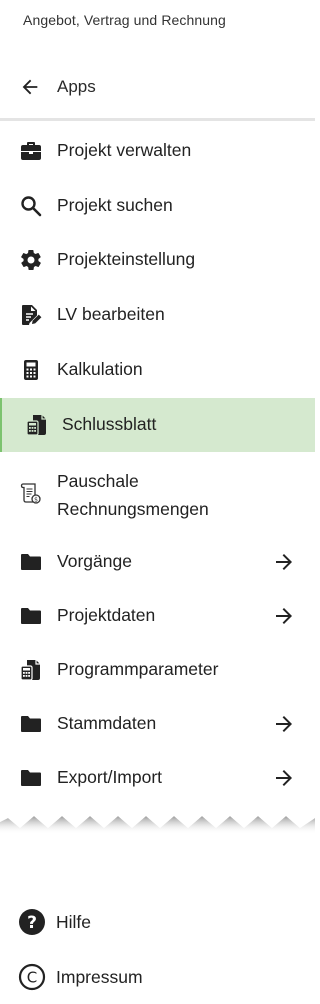 This screenshot has height=1004, width=320. I want to click on menu-item-programmparameter: Programmparameter, so click(157, 670).